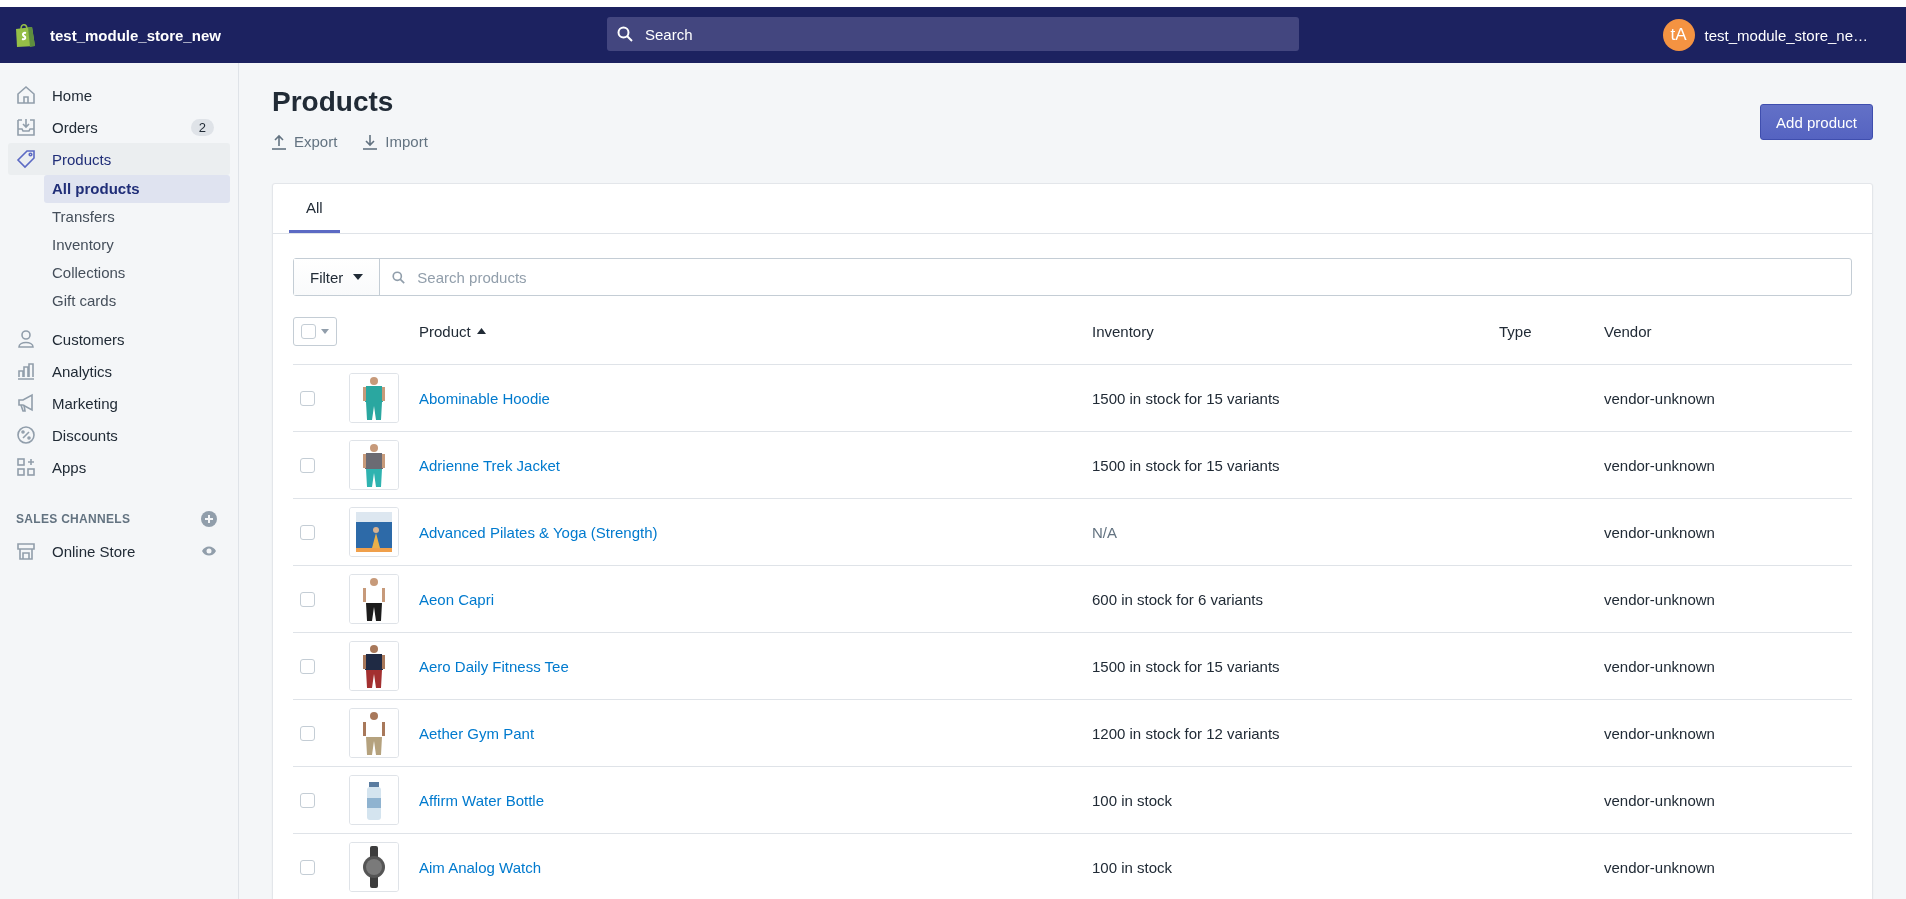 This screenshot has height=899, width=1906. Describe the element at coordinates (445, 331) in the screenshot. I see `column-header: Product` at that location.